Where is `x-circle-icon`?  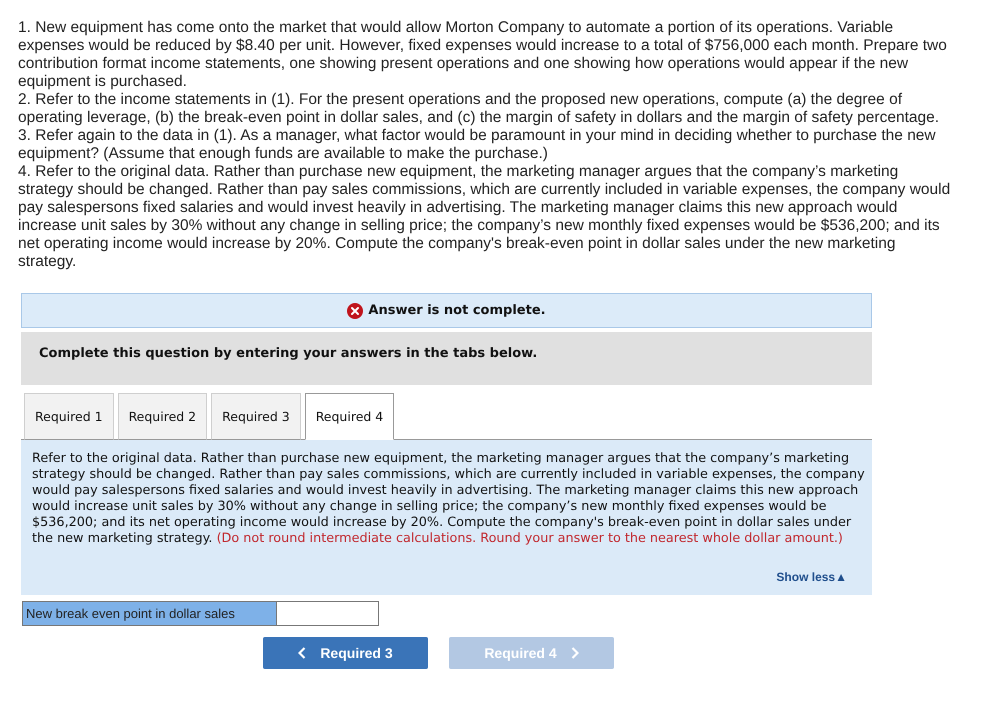 x-circle-icon is located at coordinates (355, 310).